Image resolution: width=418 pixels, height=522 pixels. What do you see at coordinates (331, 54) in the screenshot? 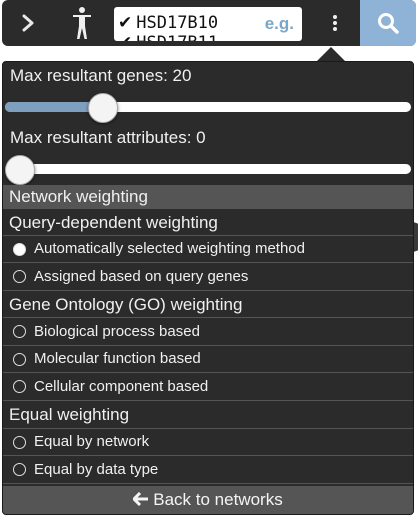
I see `menu-caret` at bounding box center [331, 54].